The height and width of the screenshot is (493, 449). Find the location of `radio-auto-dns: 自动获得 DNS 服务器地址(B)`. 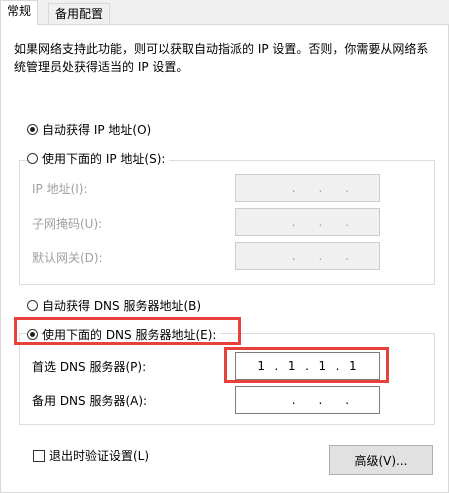

radio-auto-dns: 自动获得 DNS 服务器地址(B) is located at coordinates (116, 305).